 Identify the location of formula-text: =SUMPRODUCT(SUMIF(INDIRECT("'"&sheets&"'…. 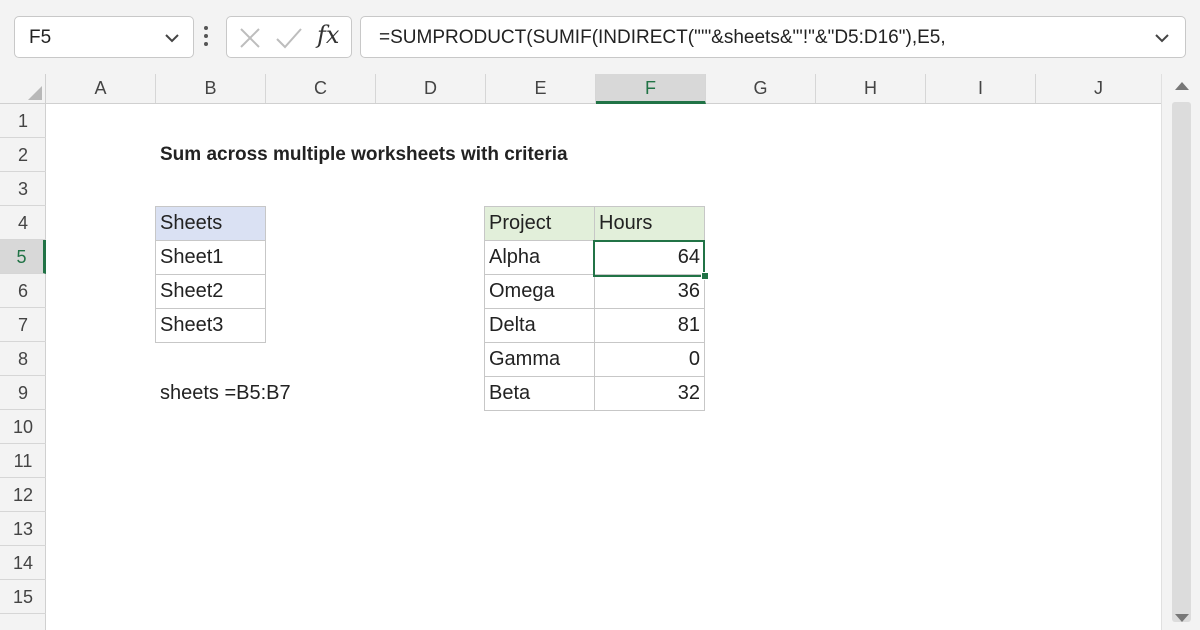
(662, 37).